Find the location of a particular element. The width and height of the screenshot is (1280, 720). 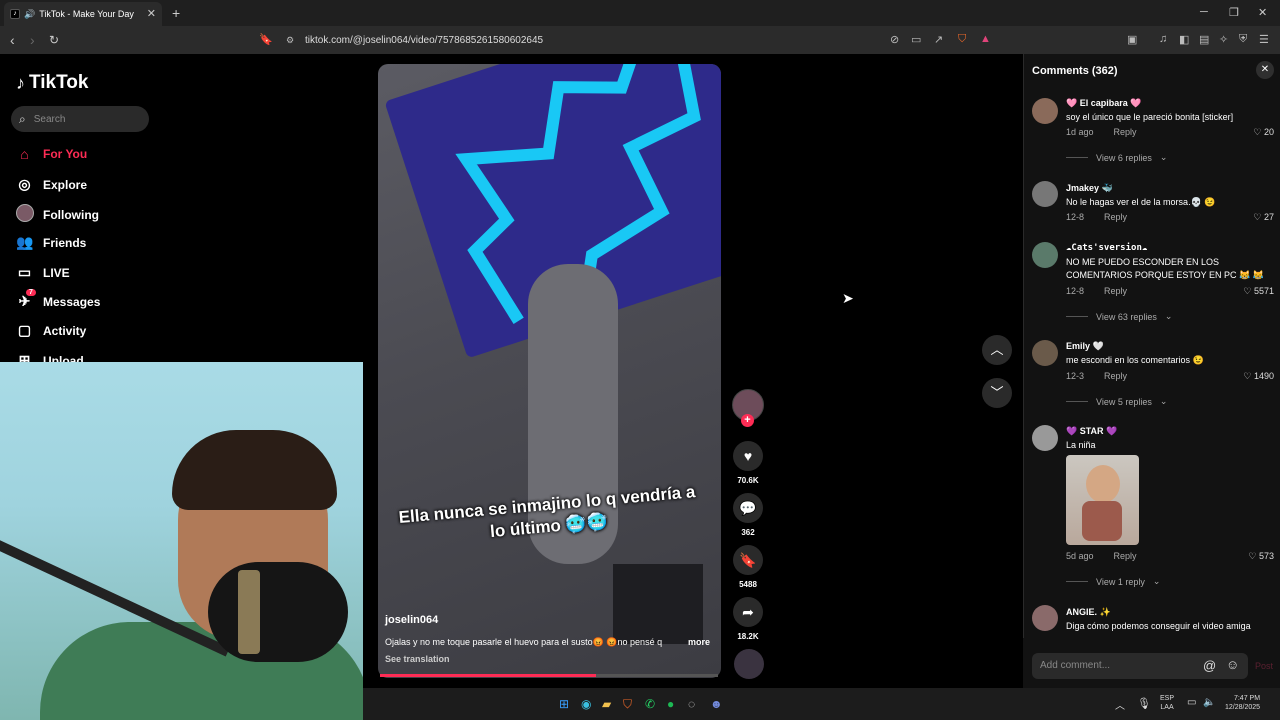

spotify-icon: ● is located at coordinates (670, 704).